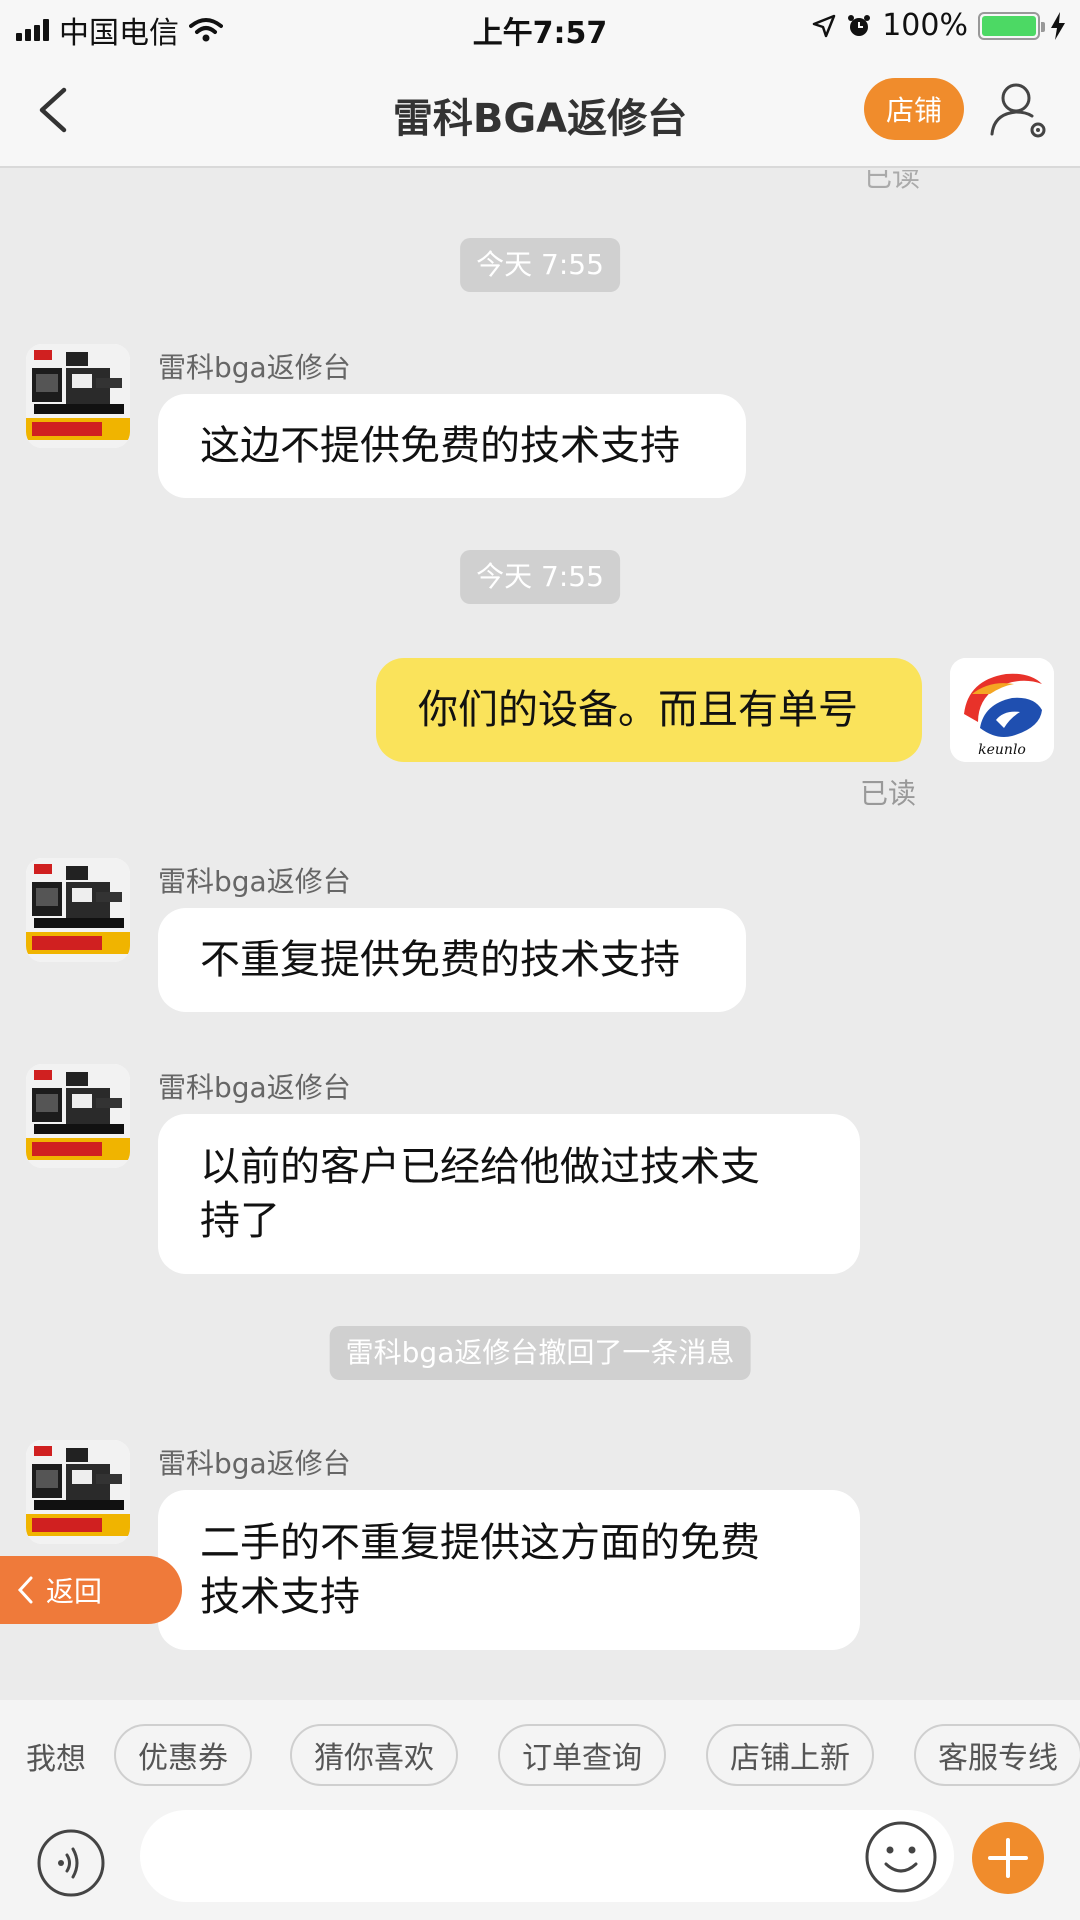 Image resolution: width=1080 pixels, height=1920 pixels. What do you see at coordinates (540, 112) in the screenshot?
I see `nav-bar: 雷科BGA返修台 店铺` at bounding box center [540, 112].